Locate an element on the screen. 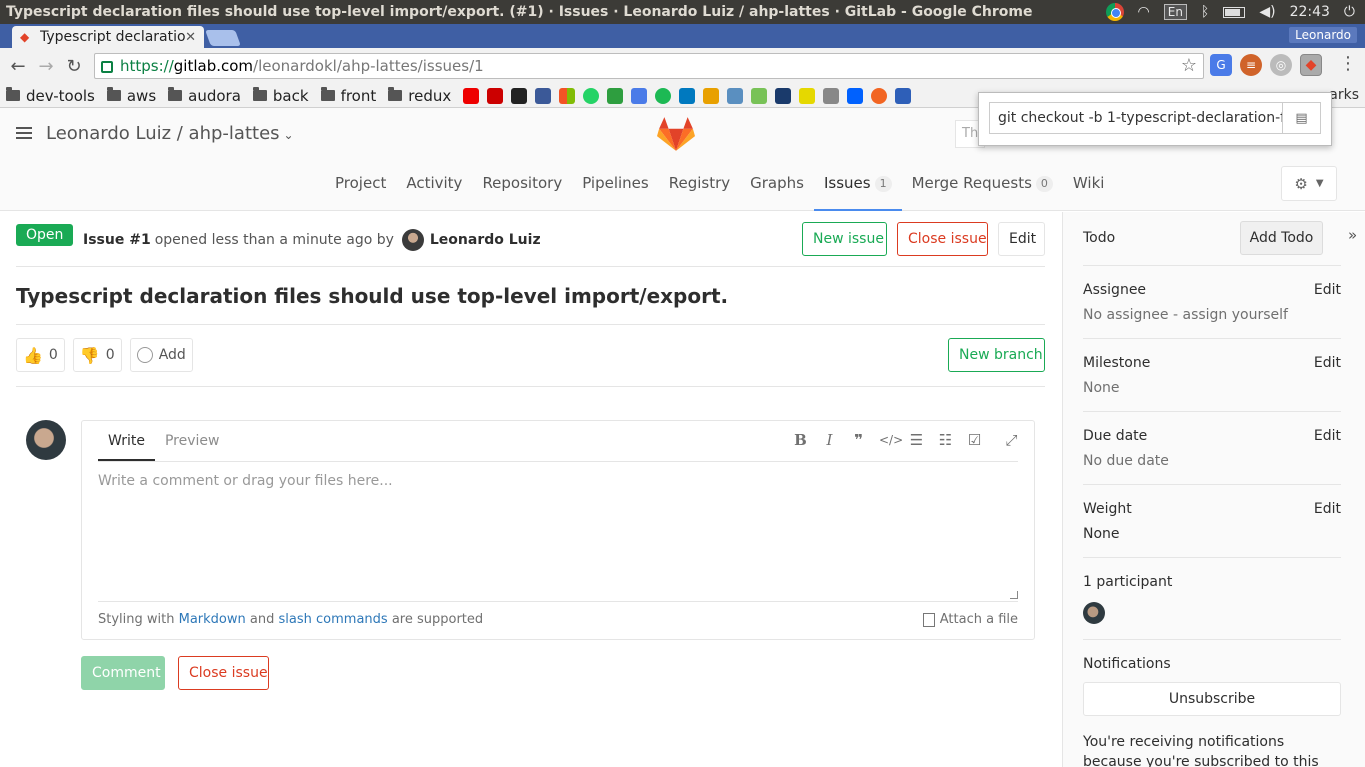 The image size is (1365, 767). thumbs-up-award: 👍 0 is located at coordinates (40, 355).